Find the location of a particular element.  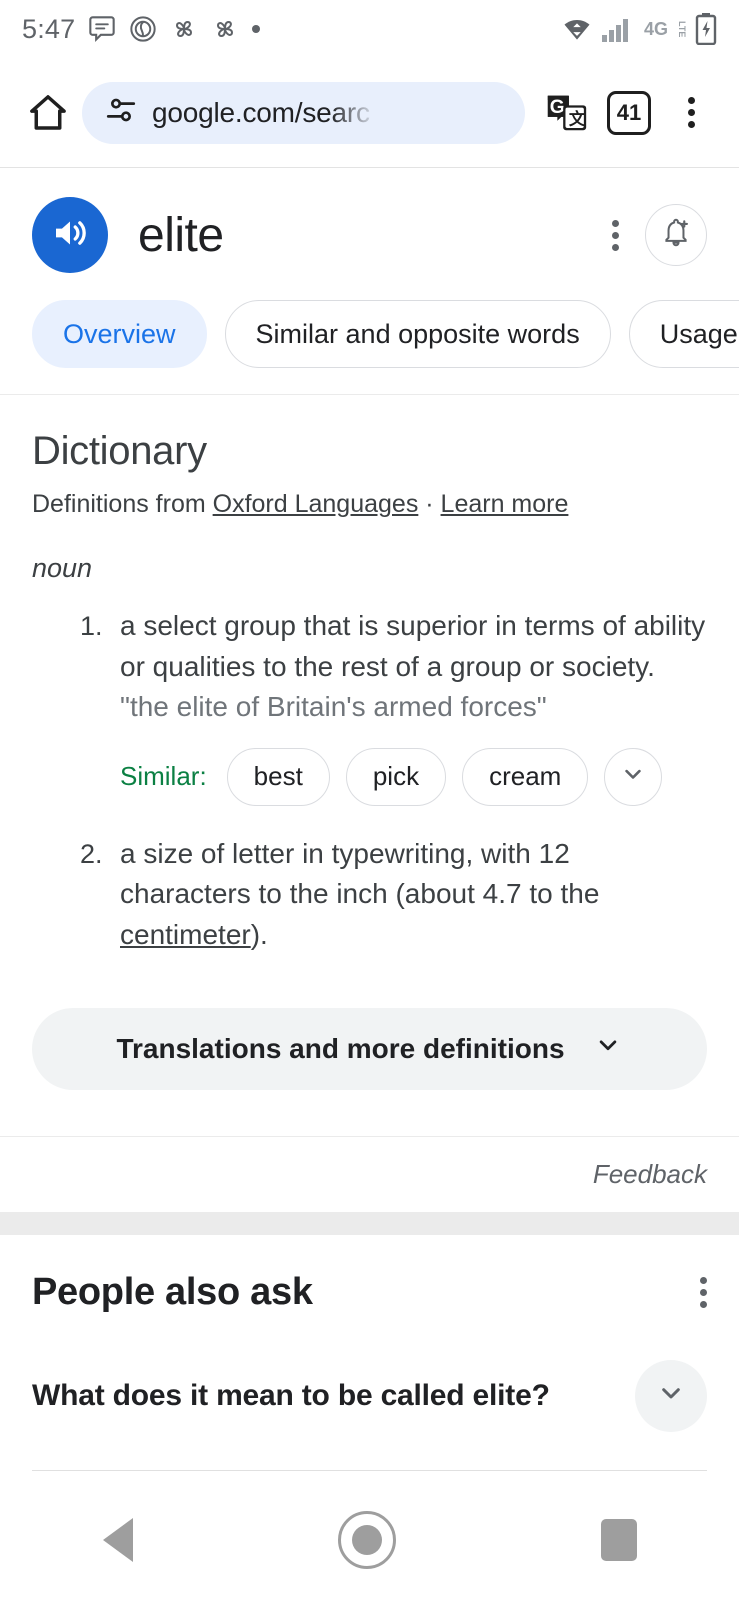

svg-text: 文 is located at coordinates (577, 118).